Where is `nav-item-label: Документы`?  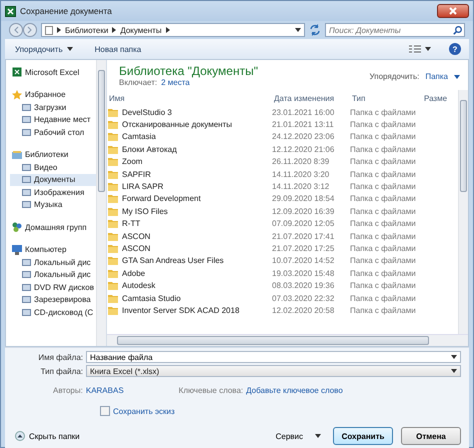 nav-item-label: Документы is located at coordinates (55, 179).